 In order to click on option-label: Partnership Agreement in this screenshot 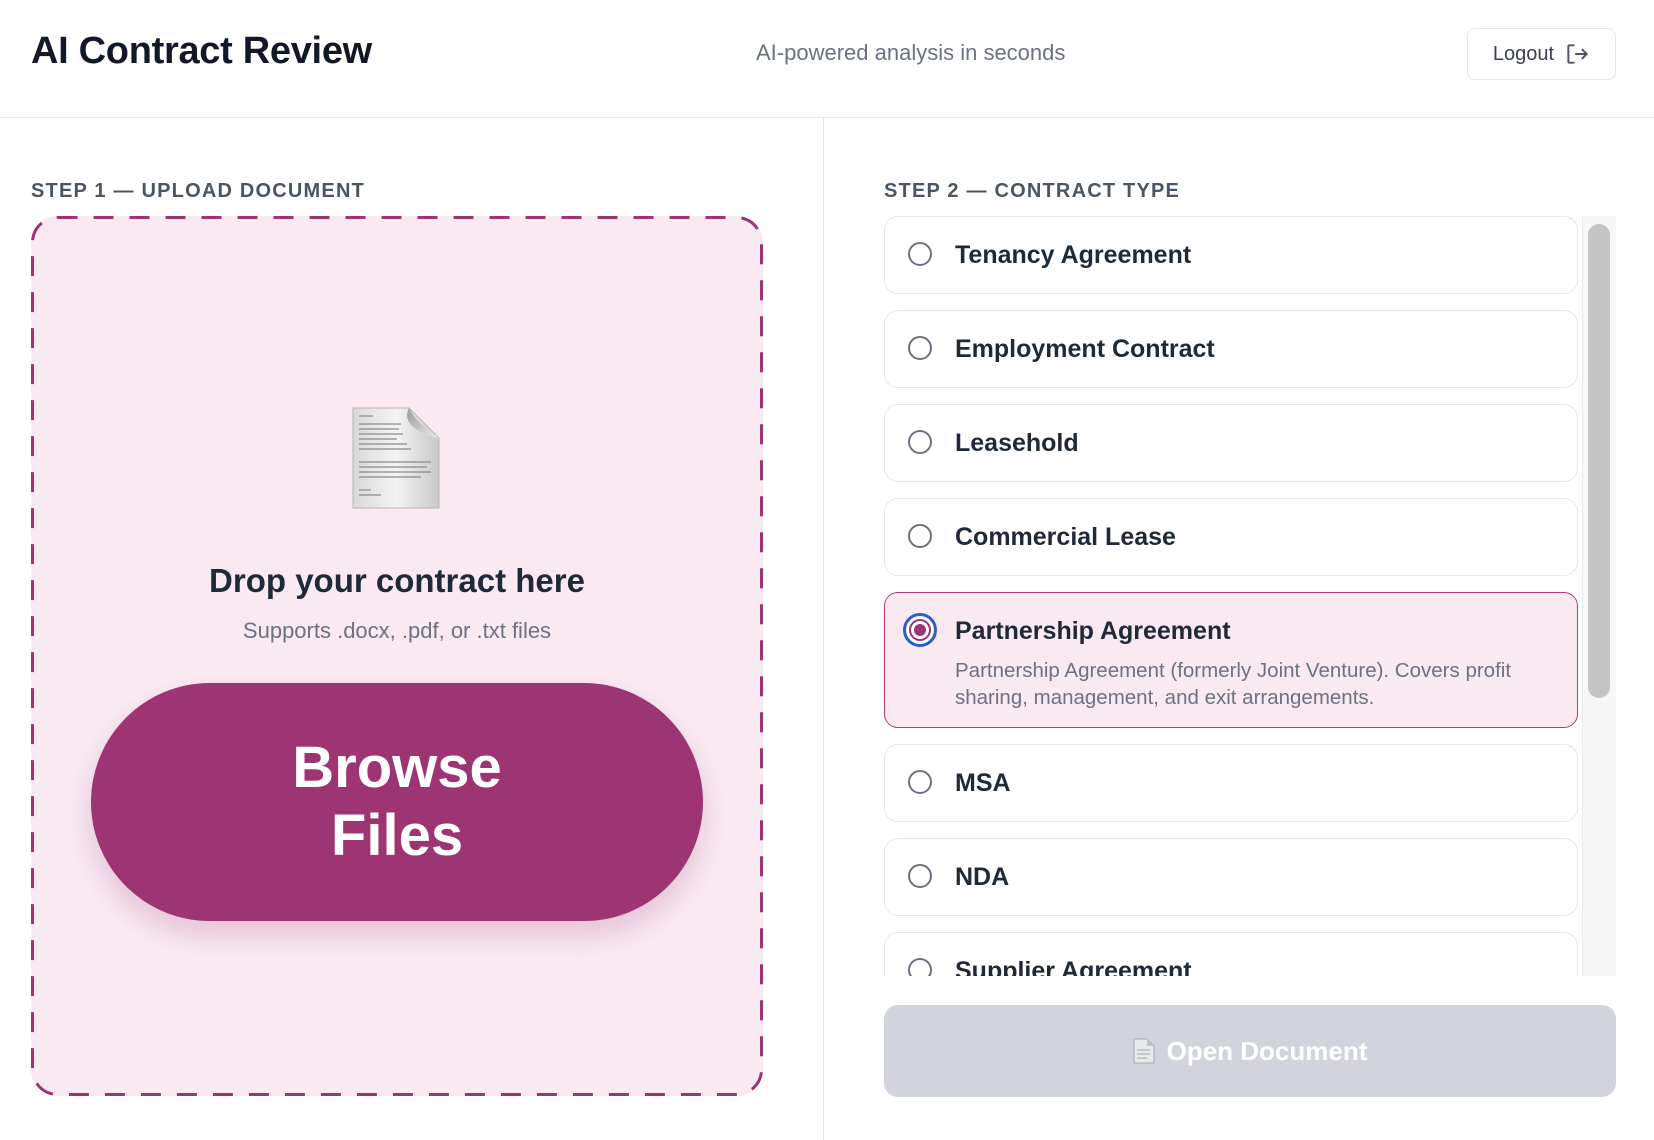, I will do `click(1093, 631)`.